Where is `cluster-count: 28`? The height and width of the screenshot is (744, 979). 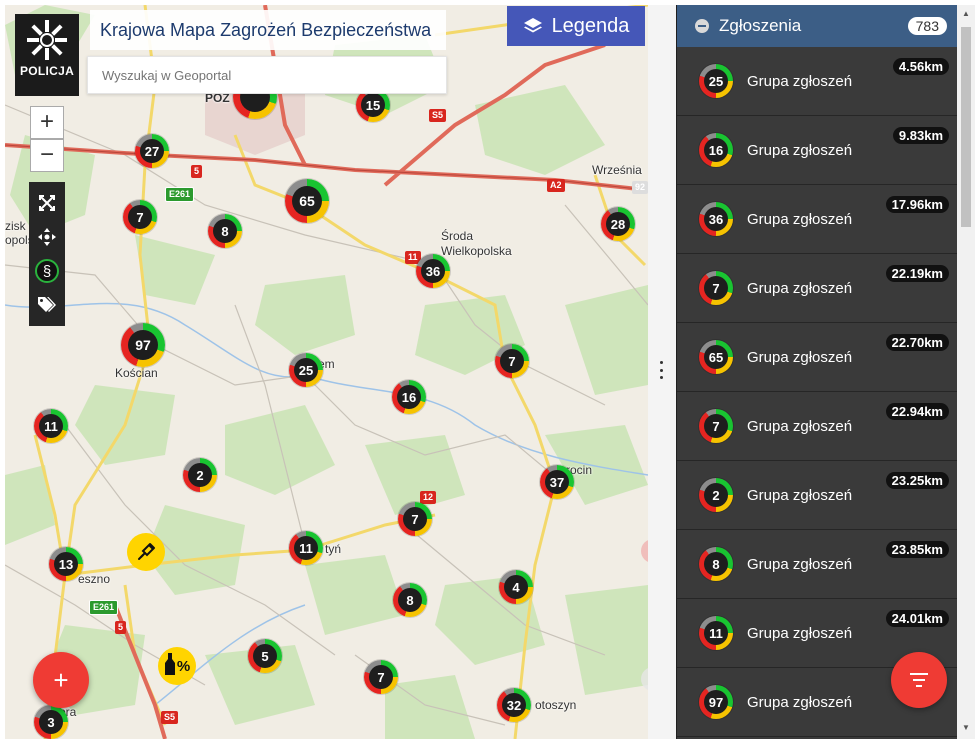
cluster-count: 28 is located at coordinates (618, 224).